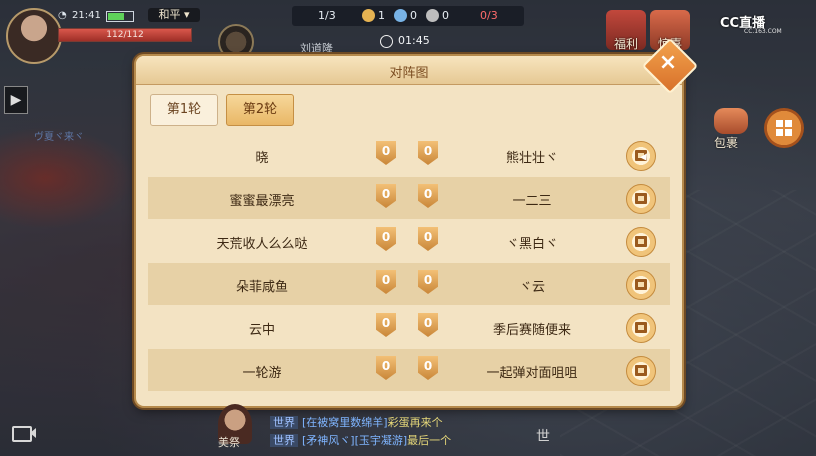 This screenshot has width=816, height=456. What do you see at coordinates (381, 15) in the screenshot?
I see `coin-gold-count: 1` at bounding box center [381, 15].